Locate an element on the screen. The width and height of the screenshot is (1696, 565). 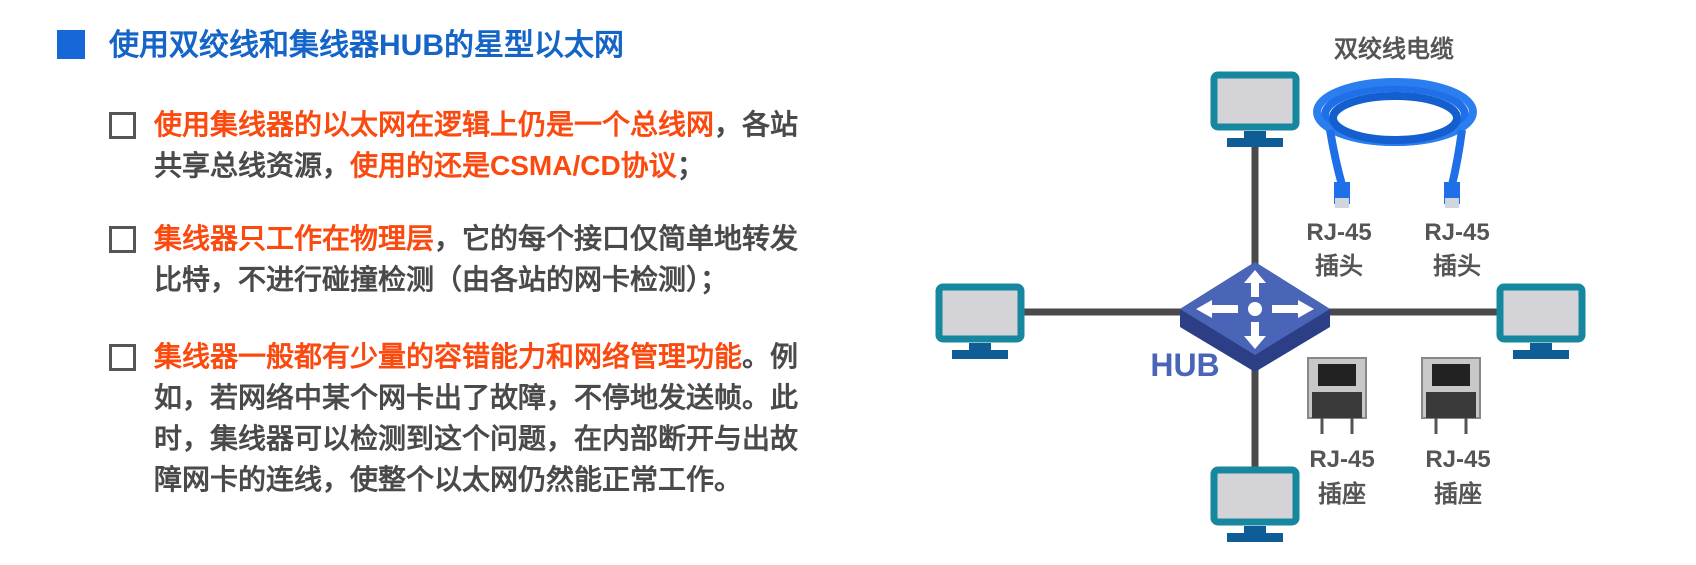
plug-label-1: RJ-45 插头 is located at coordinates (1338, 249).